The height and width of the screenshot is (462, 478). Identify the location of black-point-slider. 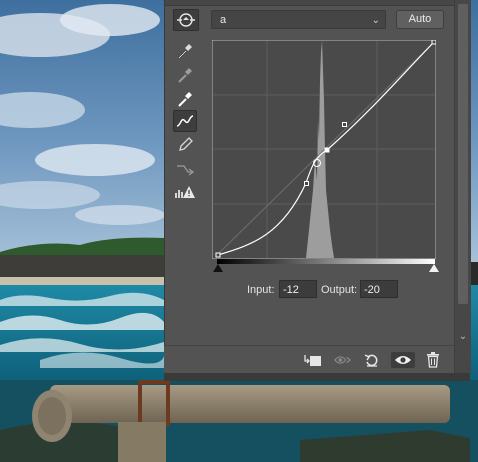
(218, 268).